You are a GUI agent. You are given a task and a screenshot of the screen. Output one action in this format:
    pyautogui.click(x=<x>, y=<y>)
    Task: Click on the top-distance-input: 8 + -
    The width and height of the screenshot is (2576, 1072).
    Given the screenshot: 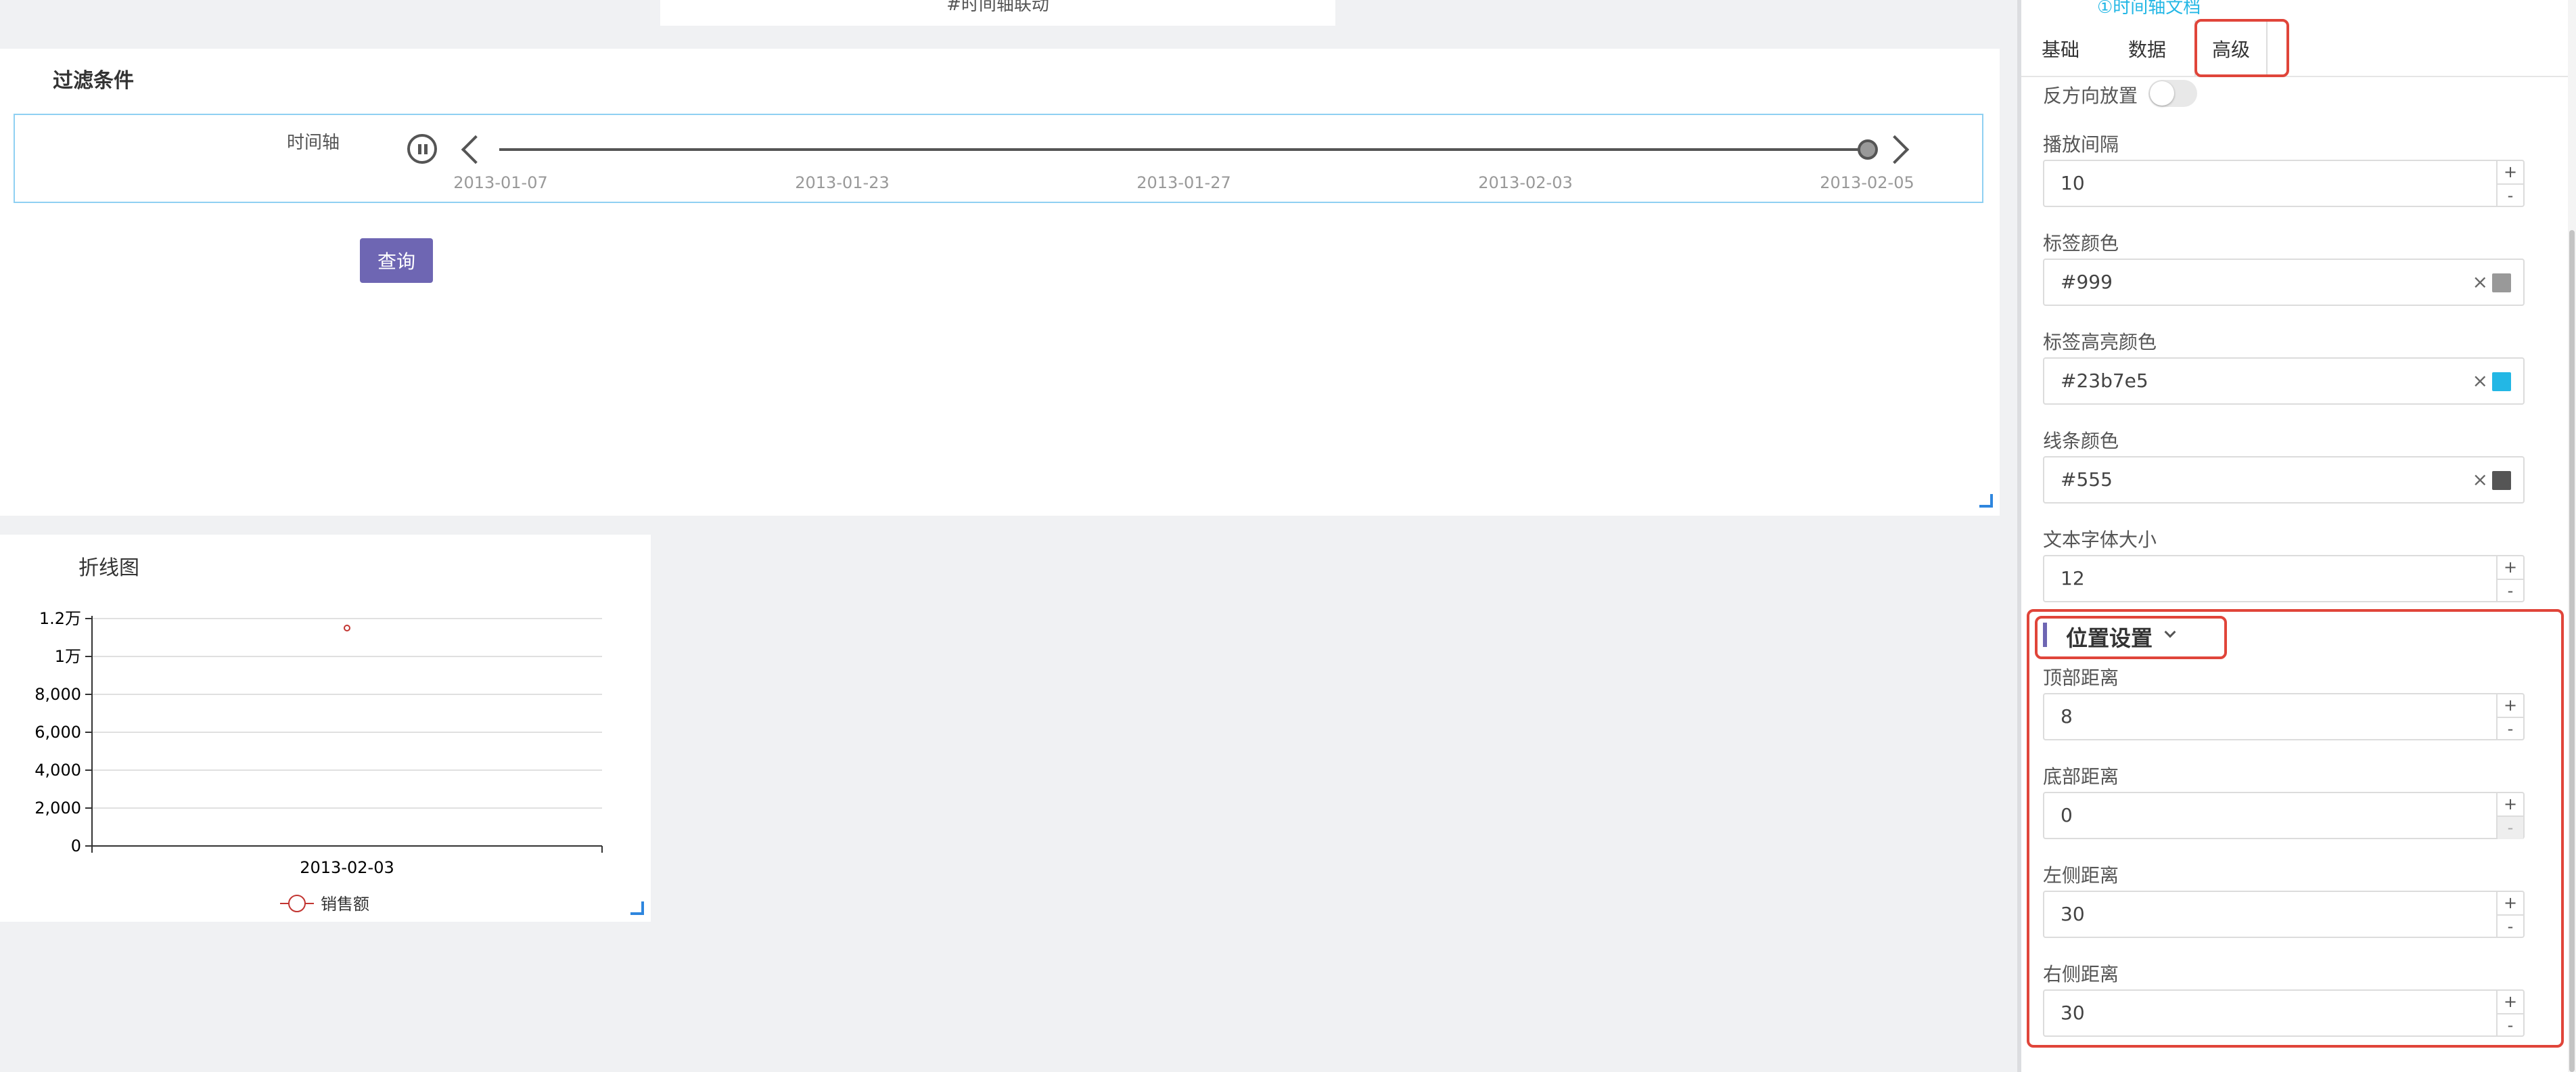 What is the action you would take?
    pyautogui.click(x=2284, y=716)
    